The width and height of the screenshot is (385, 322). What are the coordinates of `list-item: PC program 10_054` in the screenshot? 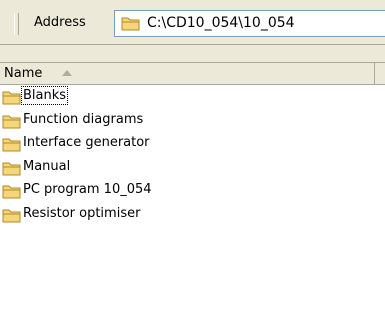 It's located at (192, 191).